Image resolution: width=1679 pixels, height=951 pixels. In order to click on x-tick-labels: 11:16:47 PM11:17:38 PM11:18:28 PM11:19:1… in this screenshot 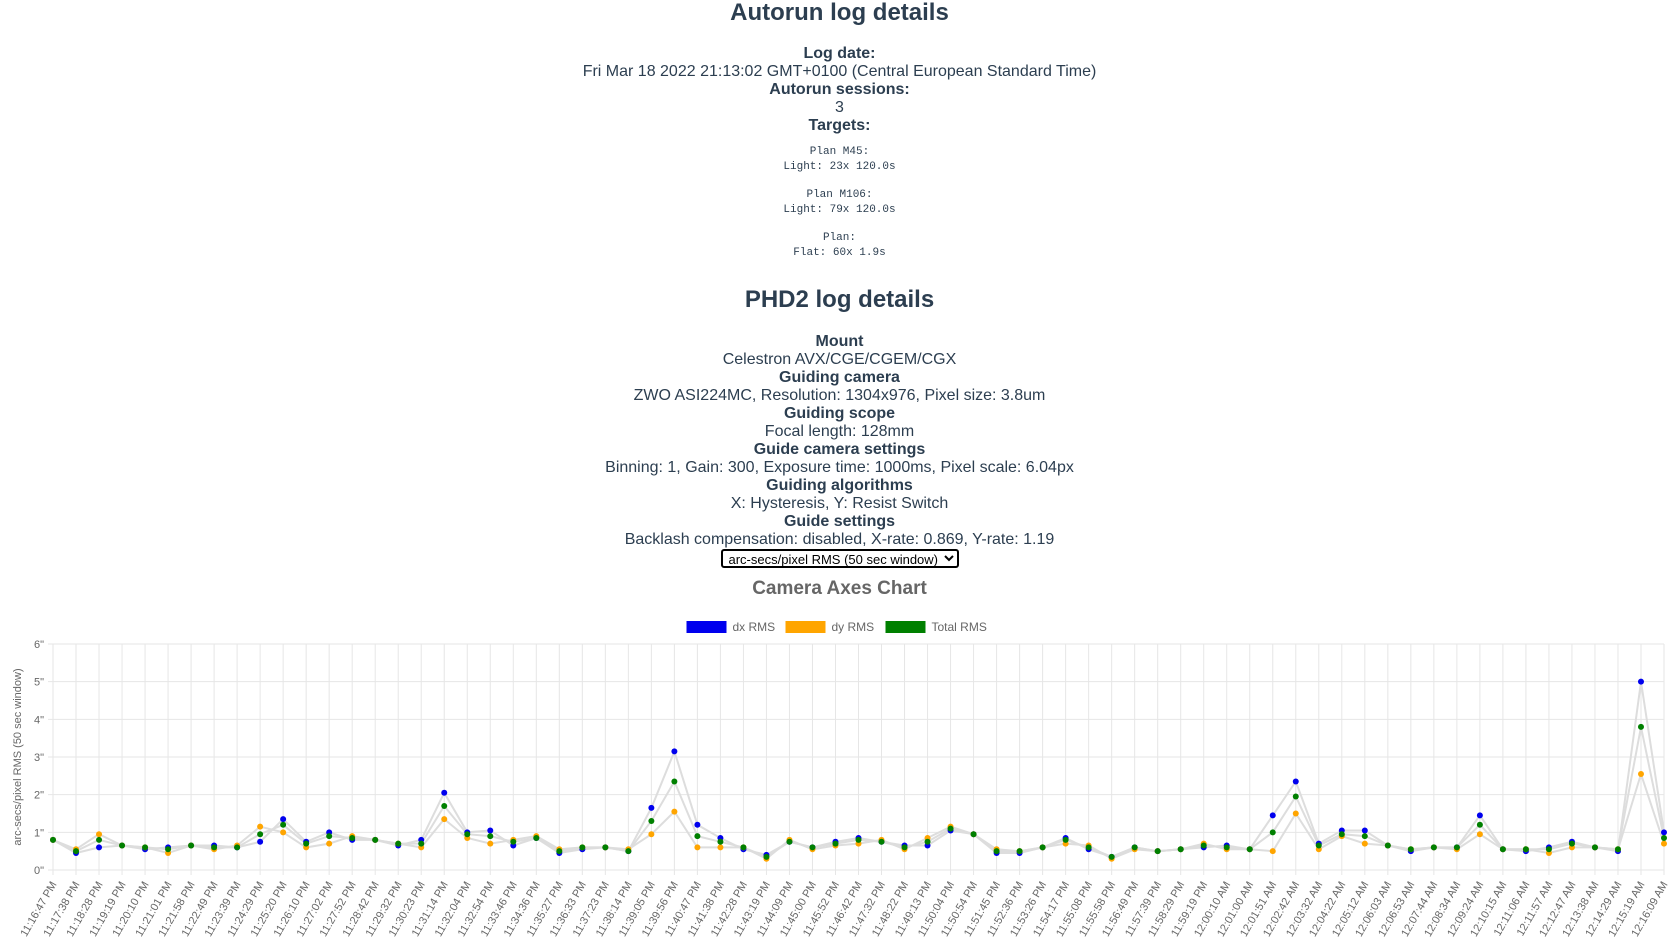, I will do `click(844, 910)`.